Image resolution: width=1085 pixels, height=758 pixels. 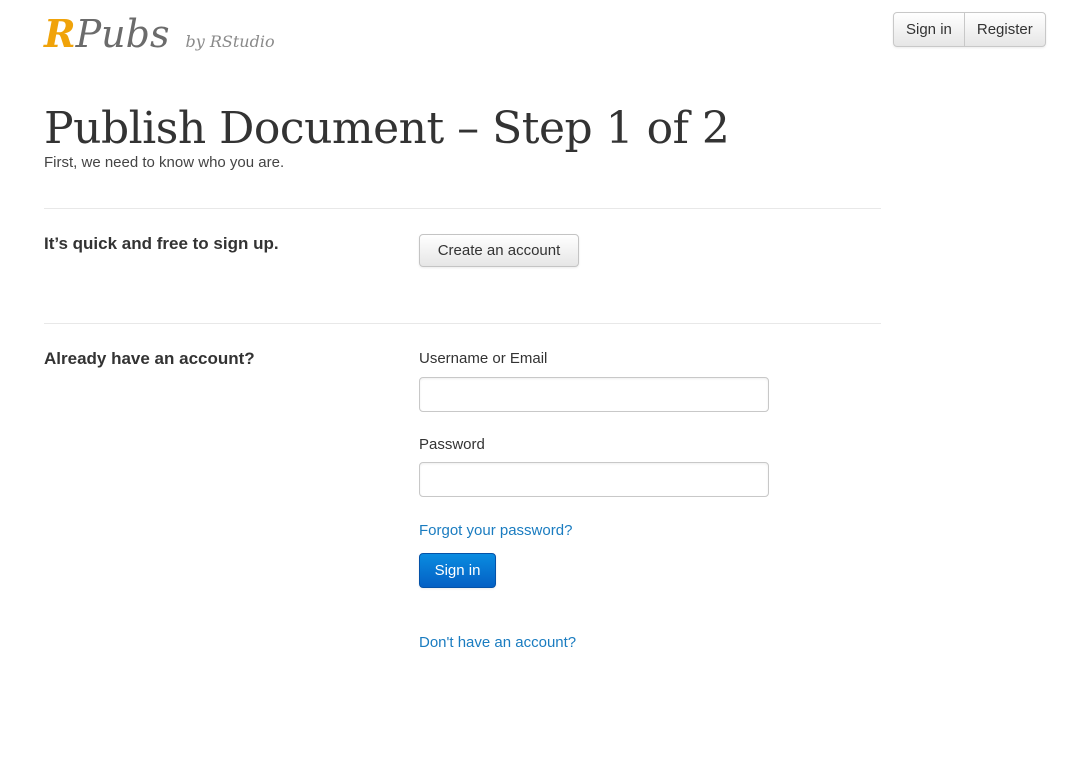 What do you see at coordinates (929, 29) in the screenshot?
I see `header-sign-in-button: Sign in` at bounding box center [929, 29].